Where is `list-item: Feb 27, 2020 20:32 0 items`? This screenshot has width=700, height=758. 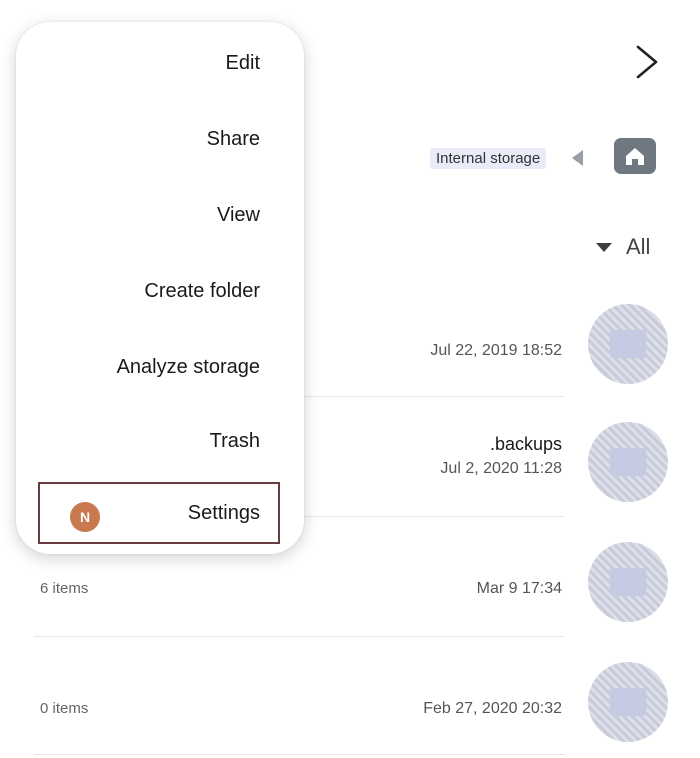 list-item: Feb 27, 2020 20:32 0 items is located at coordinates (350, 703).